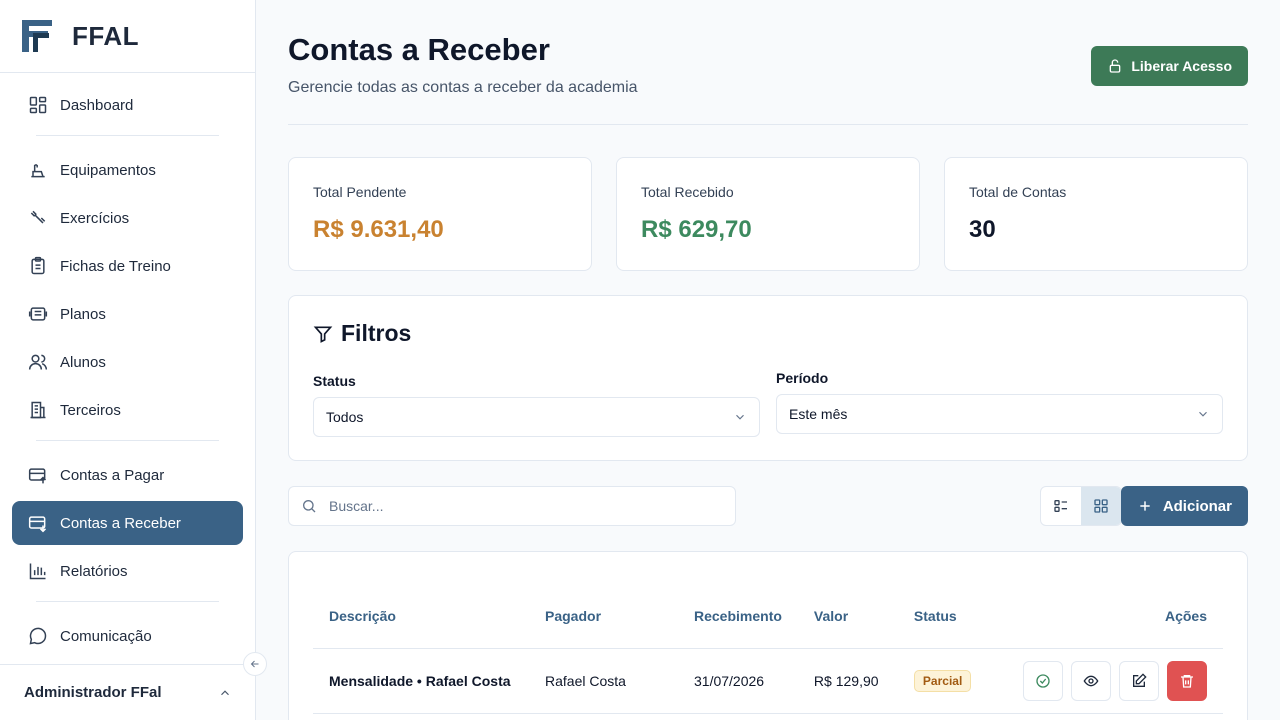 The image size is (1280, 720). I want to click on add-button-label: Adicionar, so click(1197, 506).